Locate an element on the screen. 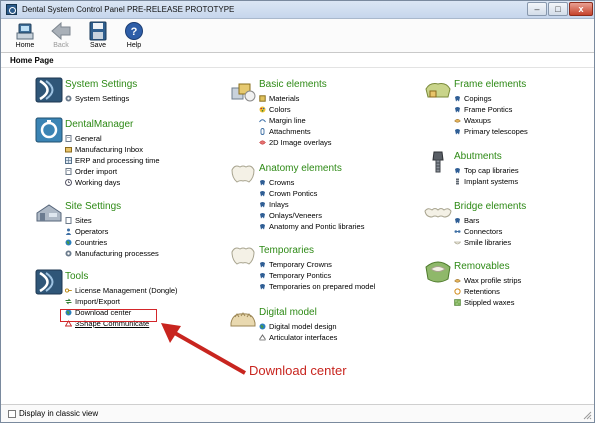  callout-label: Download center is located at coordinates (298, 370).